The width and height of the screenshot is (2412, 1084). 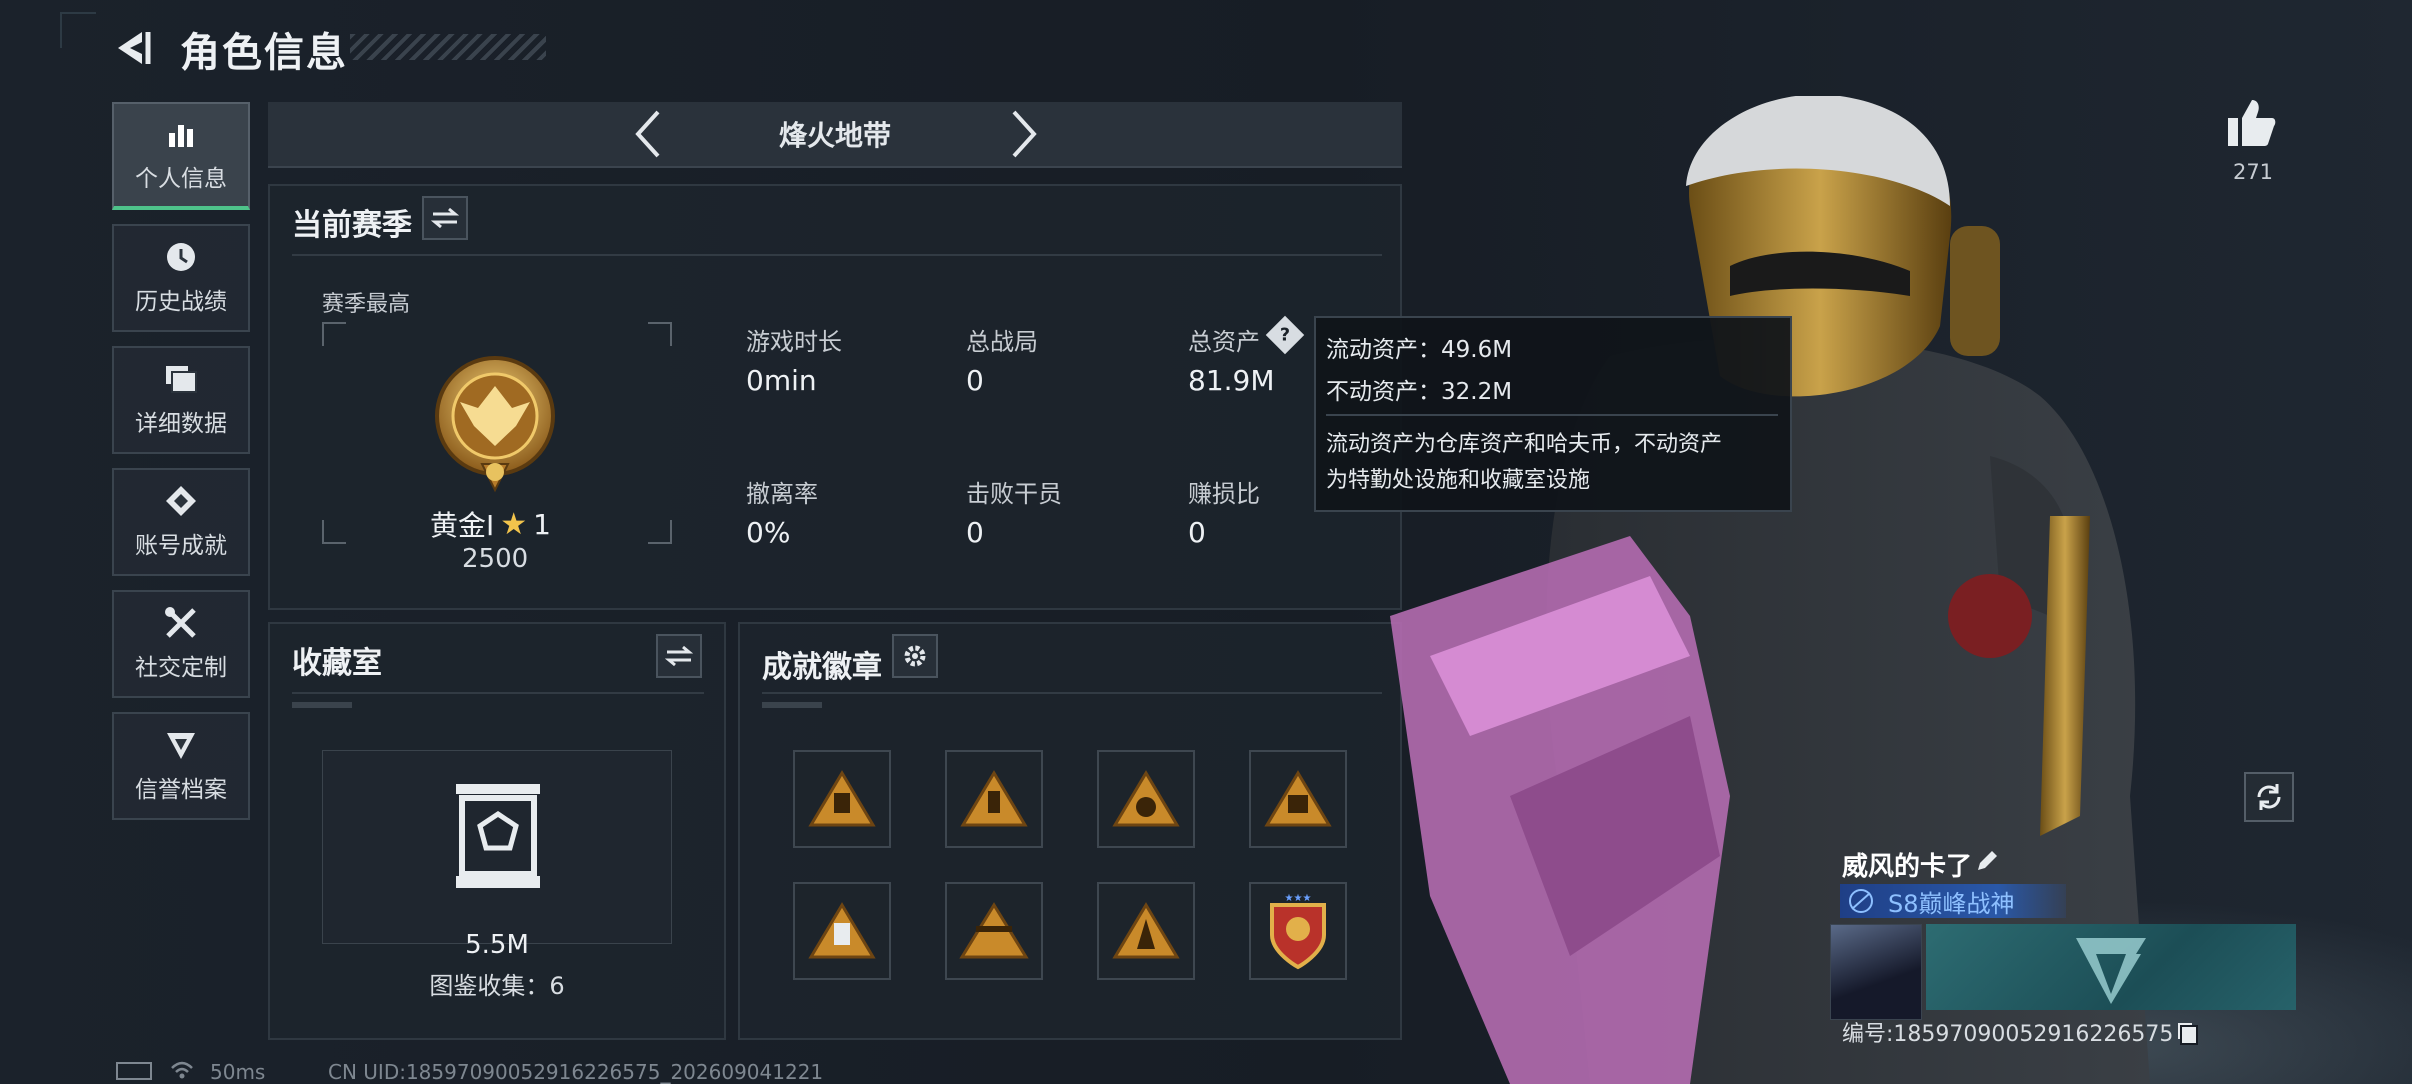 What do you see at coordinates (181, 501) in the screenshot?
I see `achievement-icon` at bounding box center [181, 501].